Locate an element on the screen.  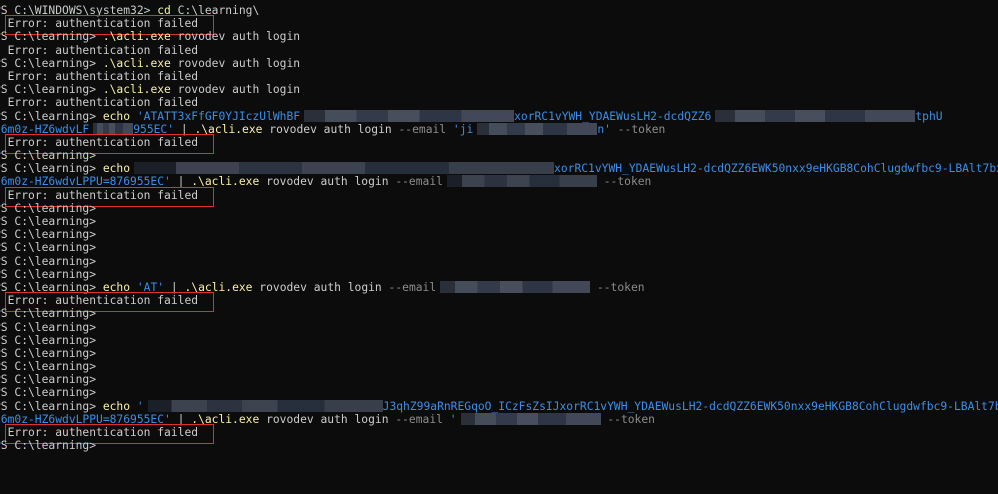
string-token: 'ji is located at coordinates (460, 129).